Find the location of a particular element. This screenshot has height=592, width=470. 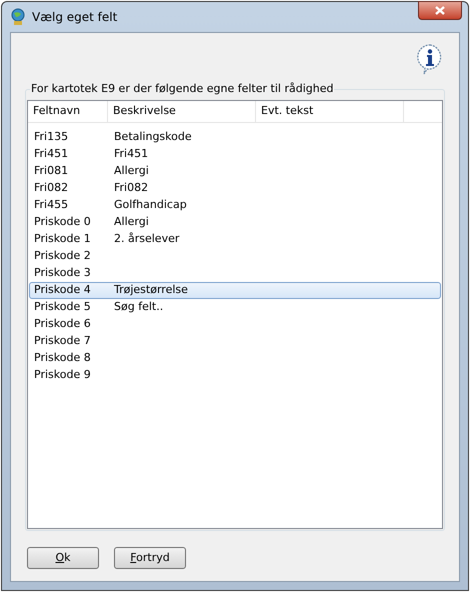

list-row: Fri455 Golfhandicap is located at coordinates (235, 205).